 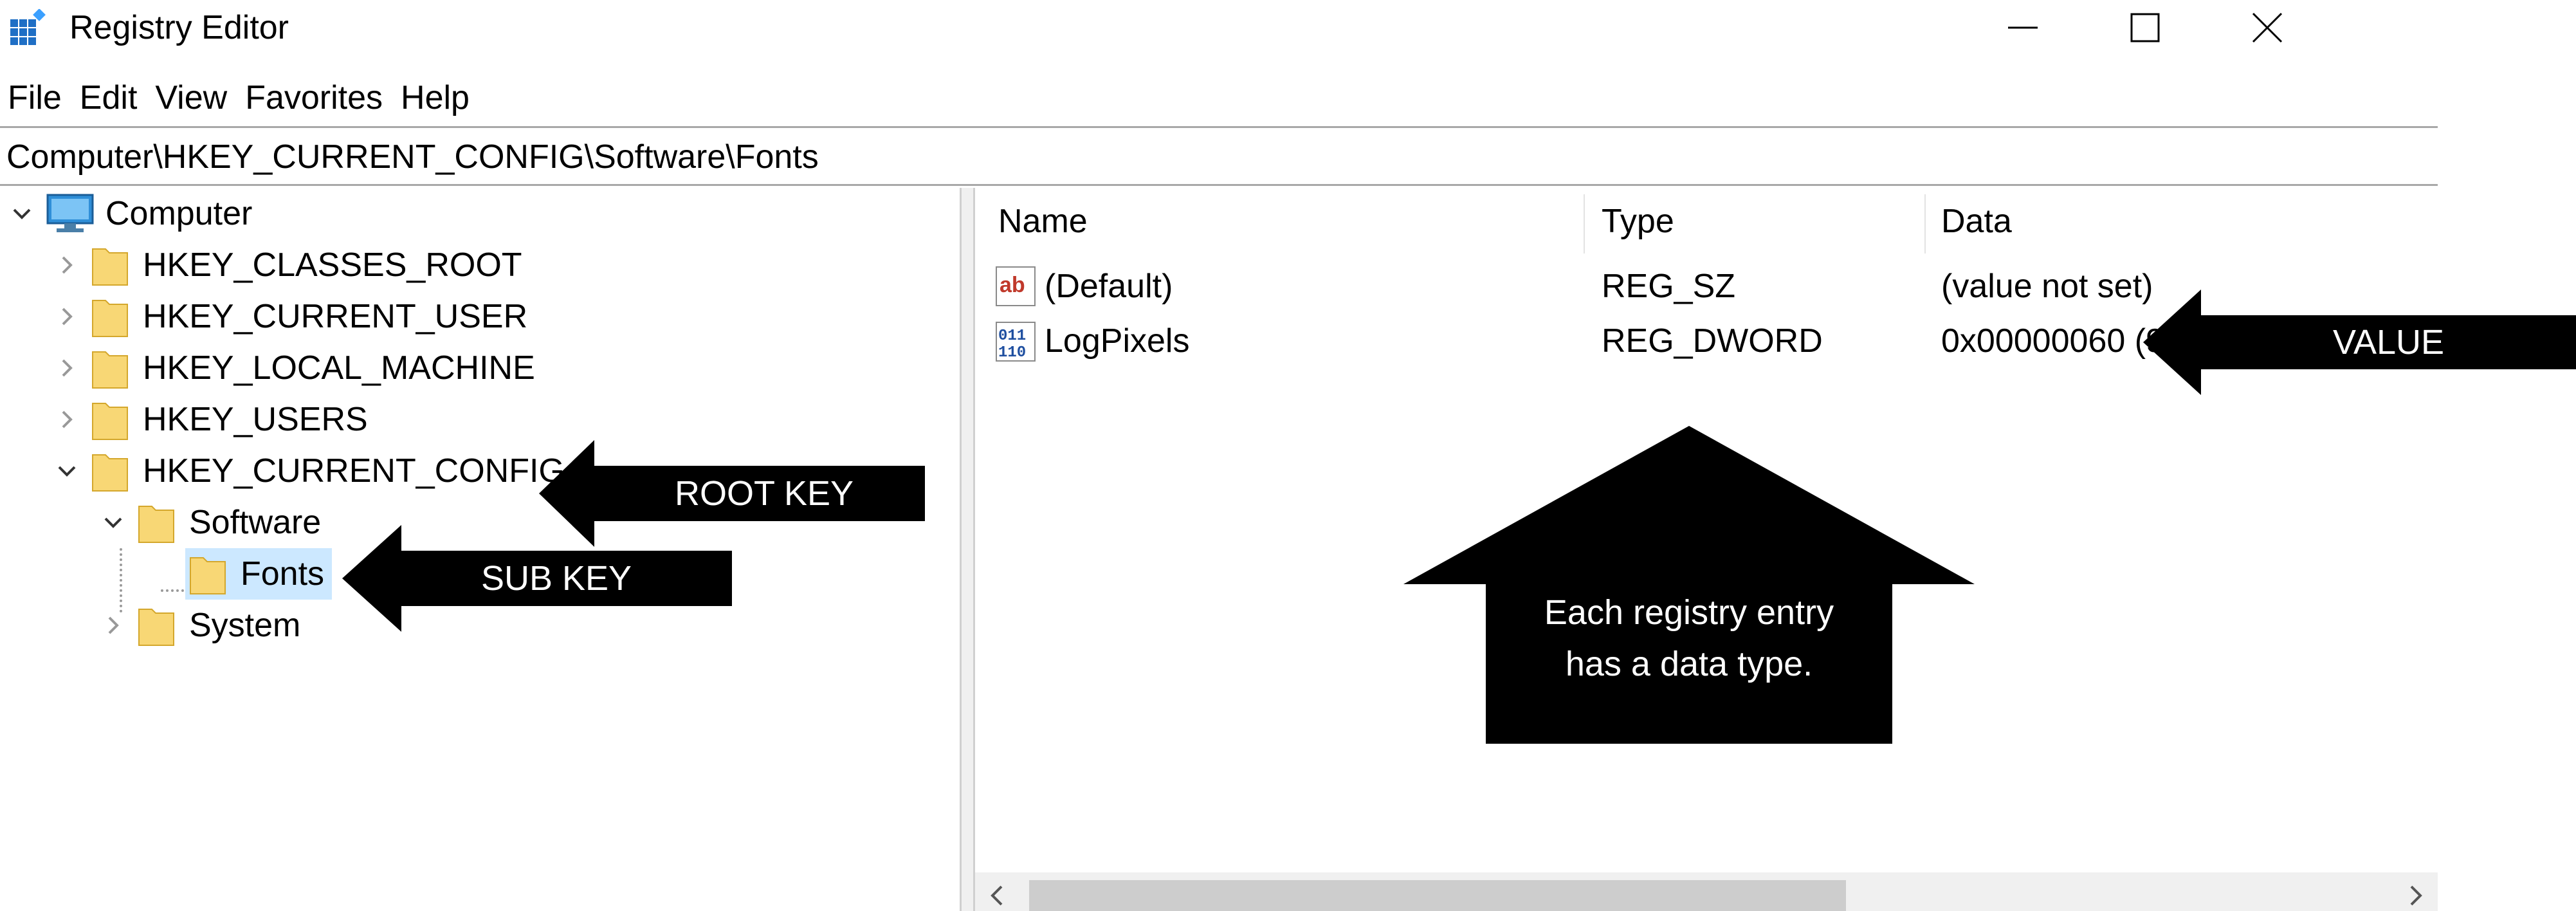 What do you see at coordinates (172, 590) in the screenshot?
I see `tree-connector-line` at bounding box center [172, 590].